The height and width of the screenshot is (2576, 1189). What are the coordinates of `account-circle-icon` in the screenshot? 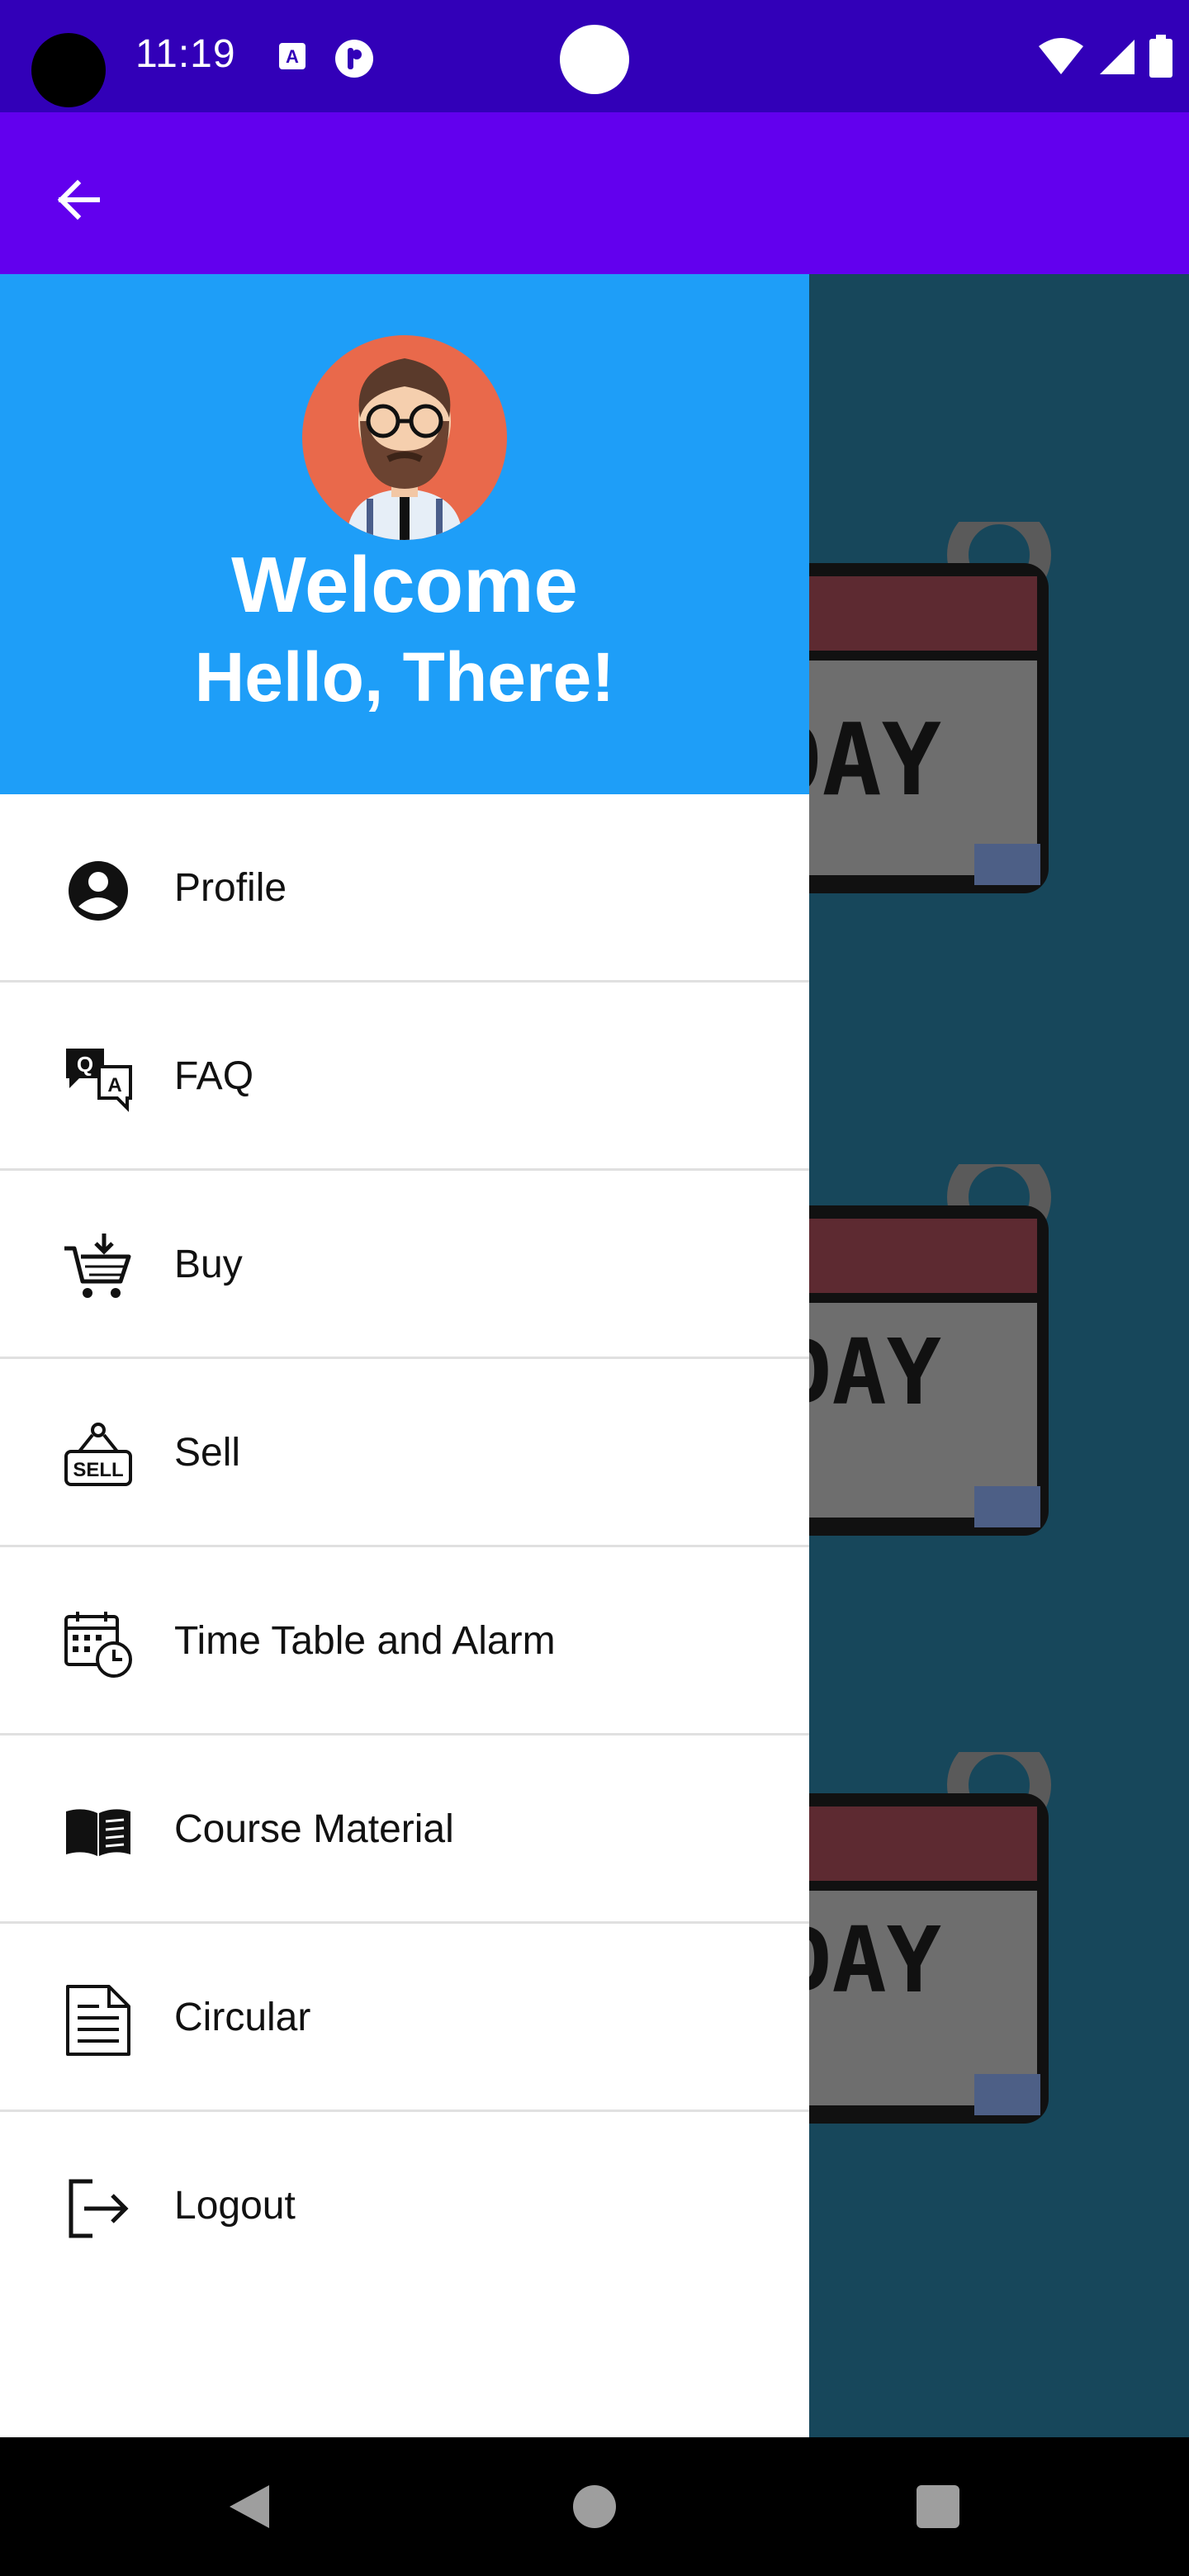 It's located at (98, 891).